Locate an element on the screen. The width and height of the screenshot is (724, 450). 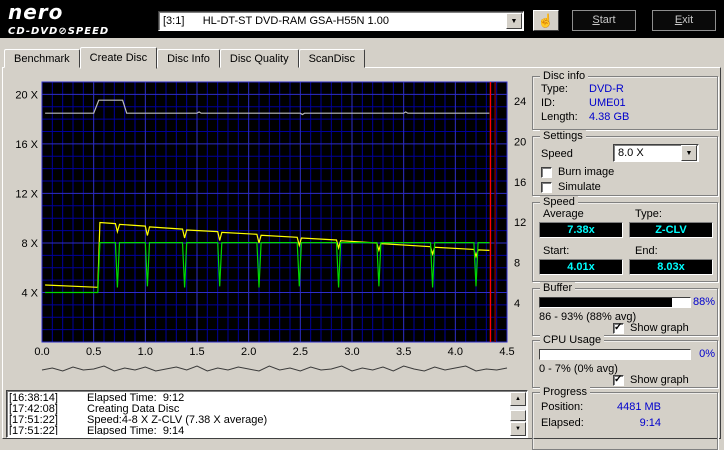
right-axis-tick: 16 is located at coordinates (520, 183).